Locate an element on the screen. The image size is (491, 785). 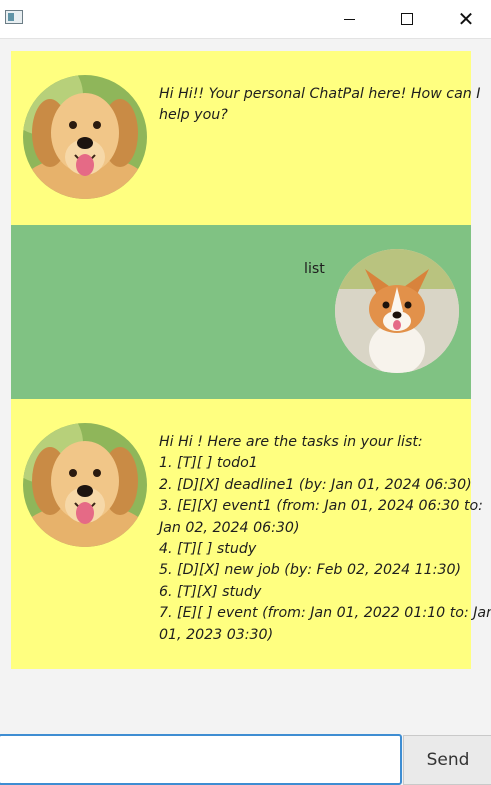
message-line: Jan 02, 2024 06:30) is located at coordinates (229, 527).